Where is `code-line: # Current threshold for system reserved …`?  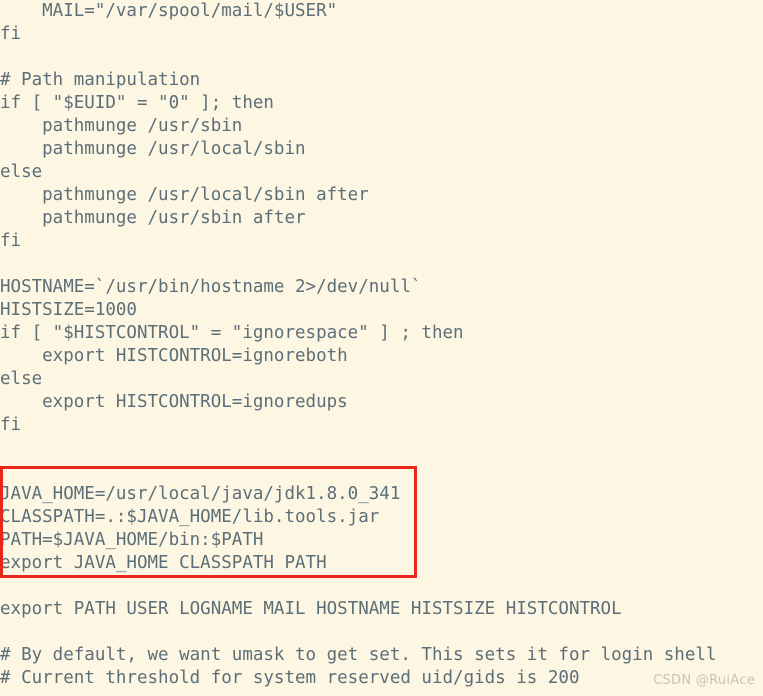
code-line: # Current threshold for system reserved … is located at coordinates (381, 678).